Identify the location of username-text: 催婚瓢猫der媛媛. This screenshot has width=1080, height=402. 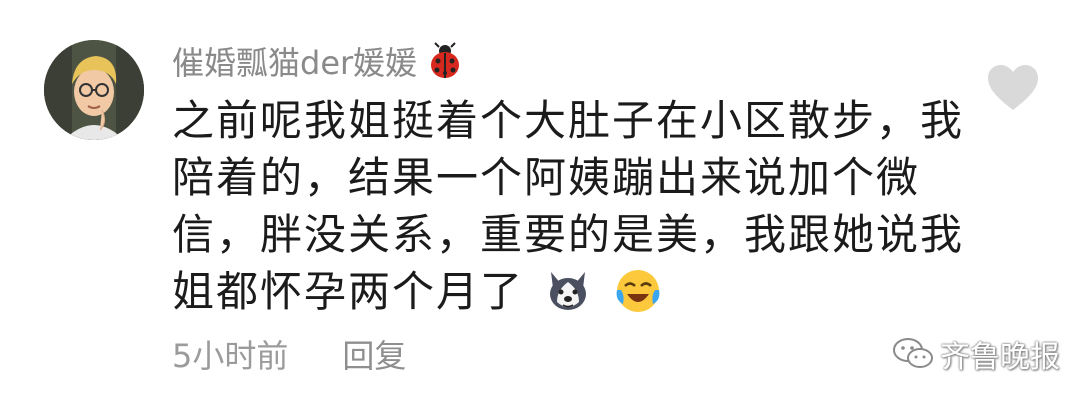
(295, 63).